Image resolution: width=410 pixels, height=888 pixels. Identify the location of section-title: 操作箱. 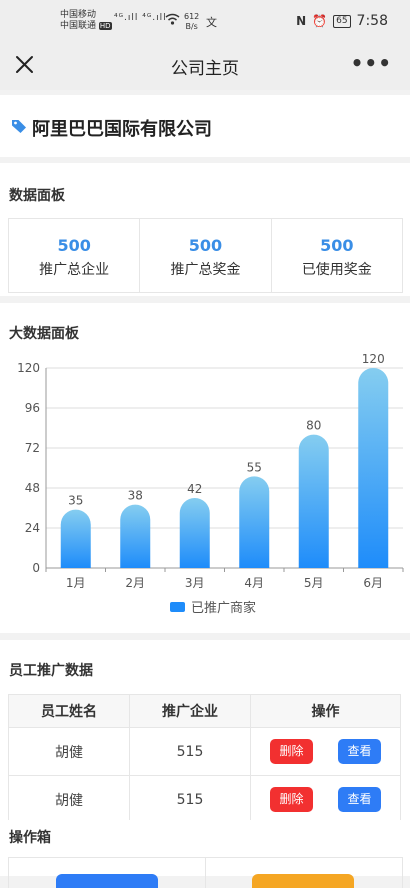
(30, 838).